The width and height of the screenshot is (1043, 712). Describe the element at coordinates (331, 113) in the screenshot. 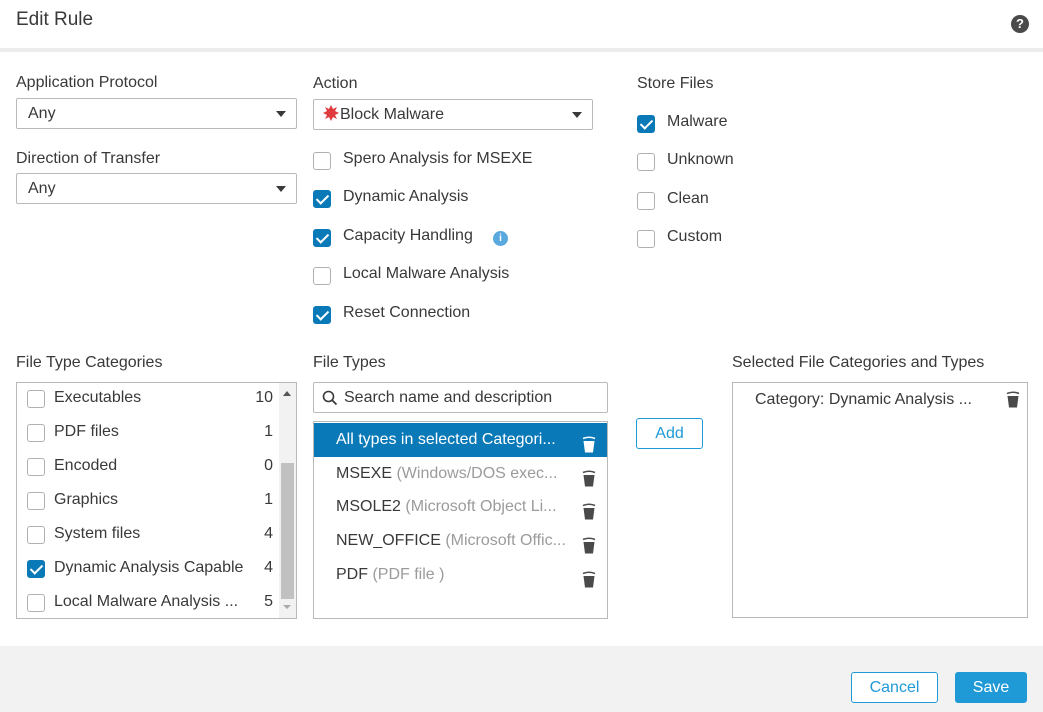

I see `malware-icon` at that location.